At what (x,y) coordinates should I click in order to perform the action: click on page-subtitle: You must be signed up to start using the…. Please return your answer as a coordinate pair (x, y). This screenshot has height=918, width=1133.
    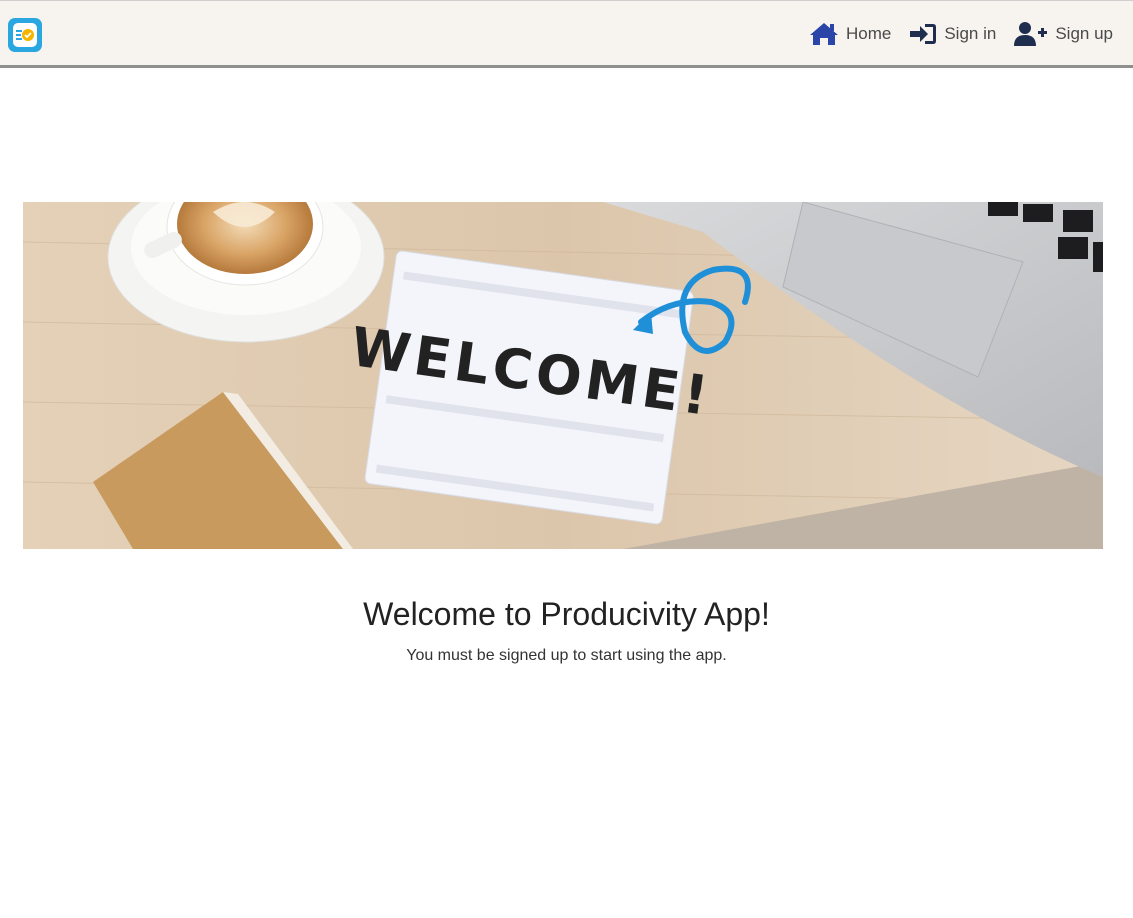
    Looking at the image, I should click on (566, 655).